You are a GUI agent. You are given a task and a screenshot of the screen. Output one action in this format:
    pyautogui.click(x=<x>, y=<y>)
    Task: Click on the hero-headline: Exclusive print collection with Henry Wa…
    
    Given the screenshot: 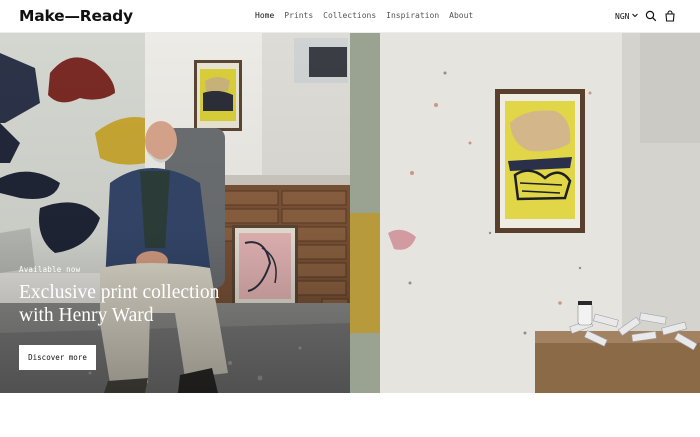 What is the action you would take?
    pyautogui.click(x=119, y=304)
    